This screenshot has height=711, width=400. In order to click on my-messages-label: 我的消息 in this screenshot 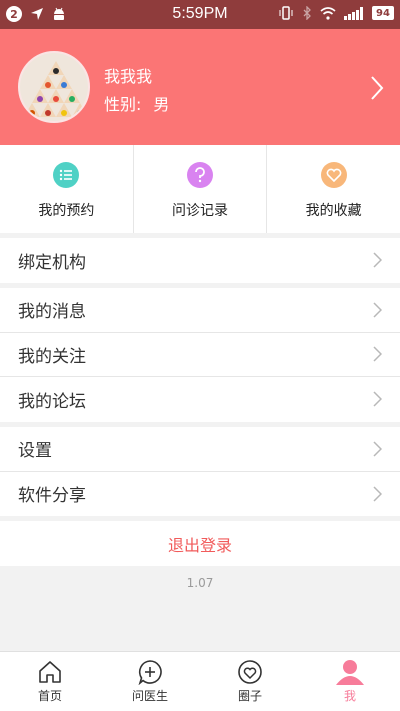, I will do `click(52, 312)`.